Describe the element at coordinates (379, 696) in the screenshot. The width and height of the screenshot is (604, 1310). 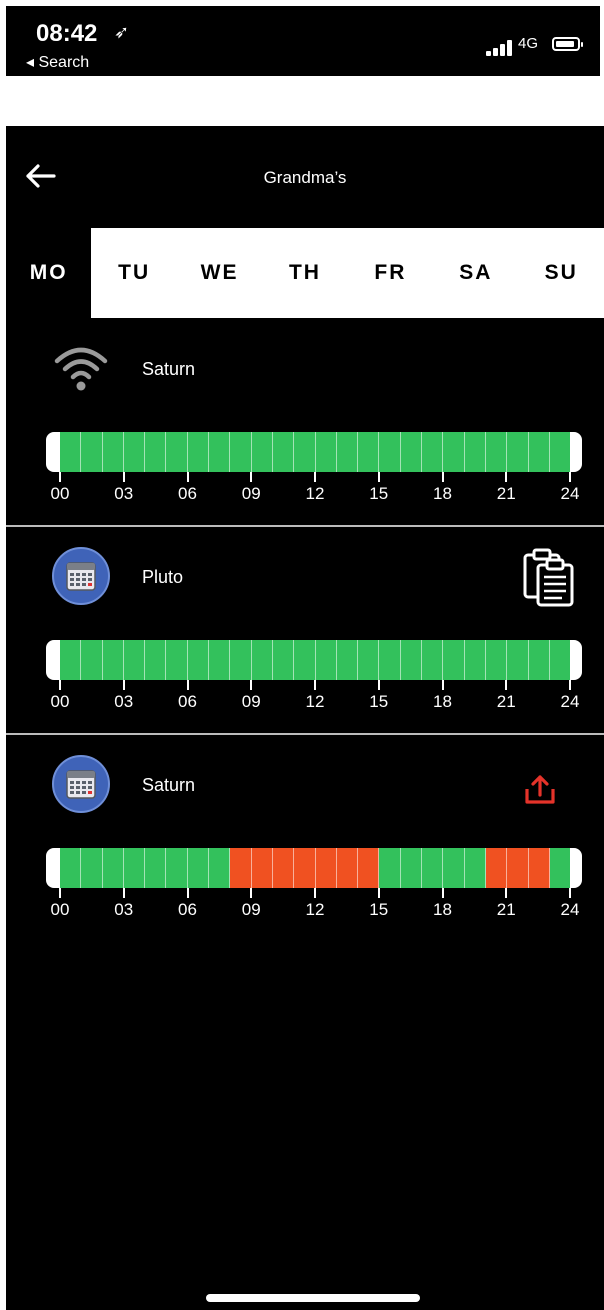
I see `hour-tick-label: 15` at that location.